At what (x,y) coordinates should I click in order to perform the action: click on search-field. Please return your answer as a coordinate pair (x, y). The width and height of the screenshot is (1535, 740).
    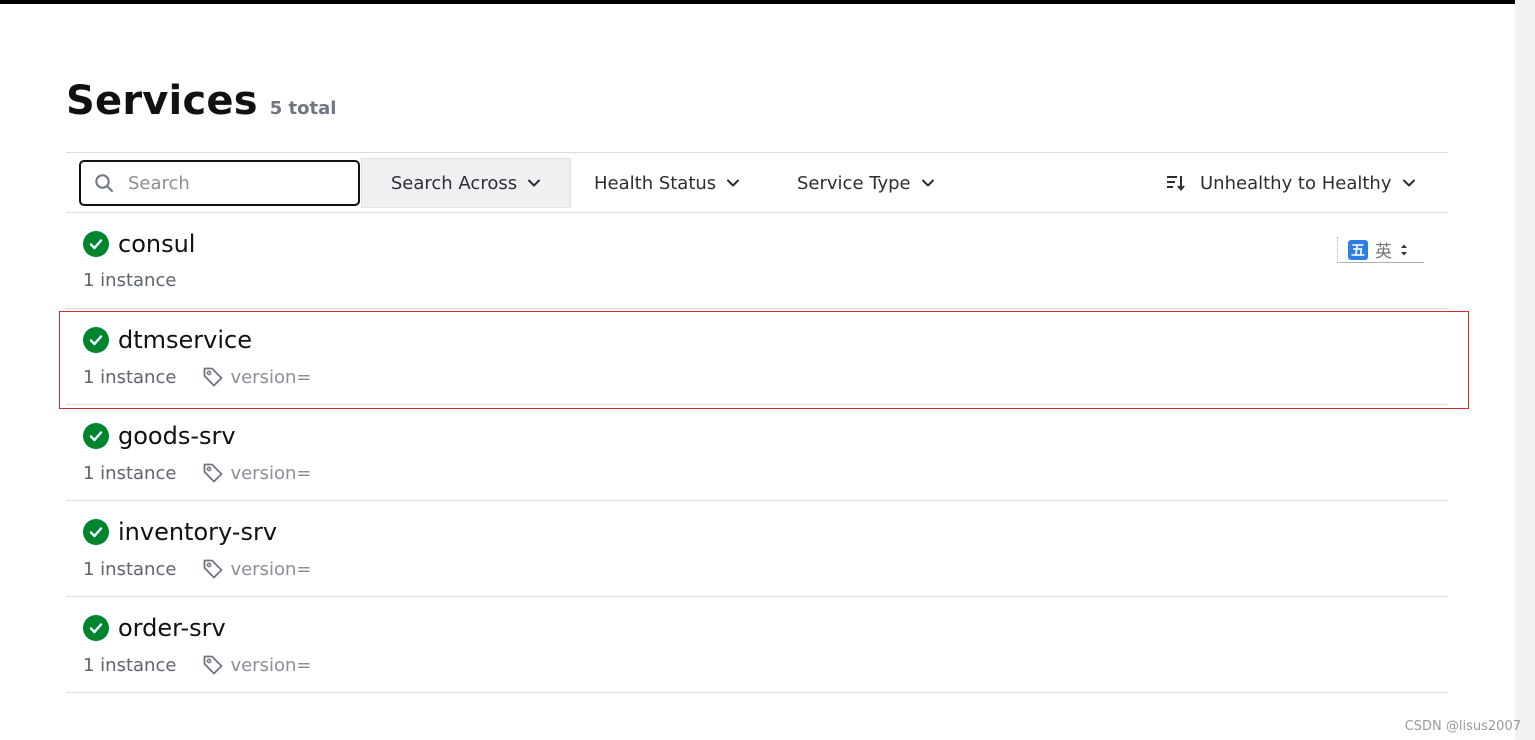
    Looking at the image, I should click on (219, 183).